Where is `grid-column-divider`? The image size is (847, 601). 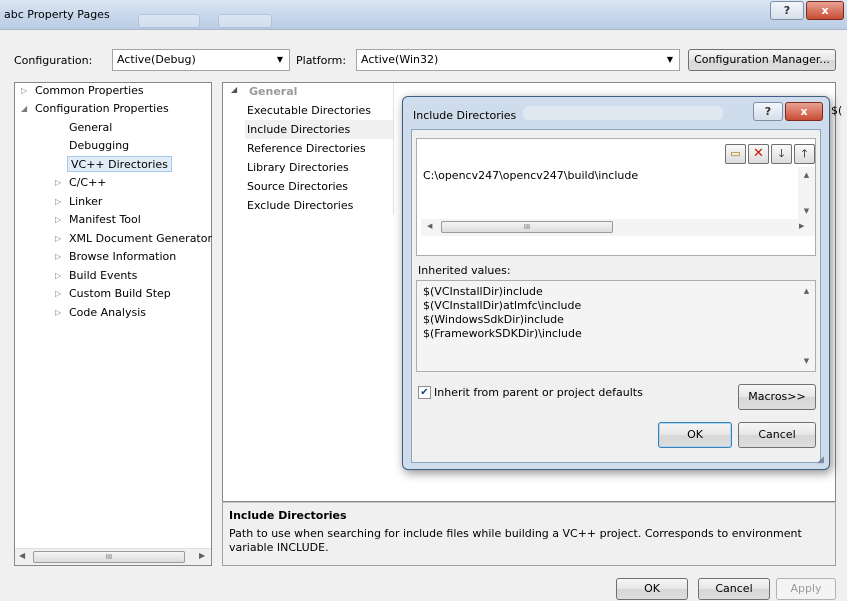
grid-column-divider is located at coordinates (393, 149).